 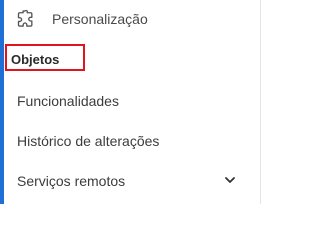 I want to click on menu-item-label: Personalização, so click(x=100, y=19).